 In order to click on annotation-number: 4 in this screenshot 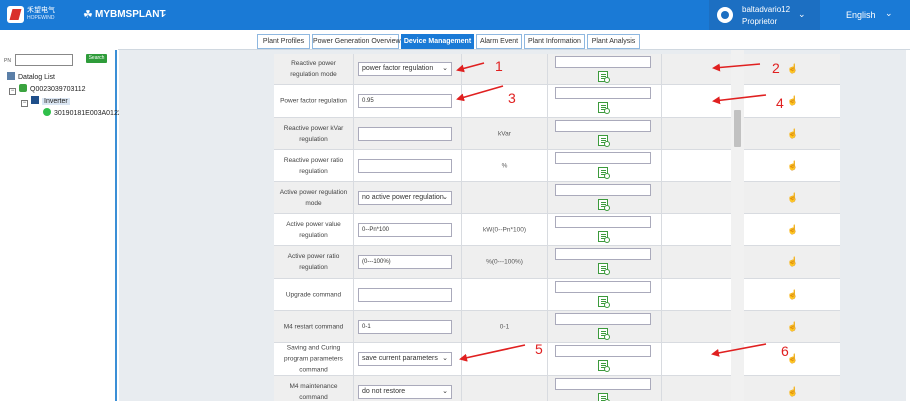, I will do `click(780, 103)`.